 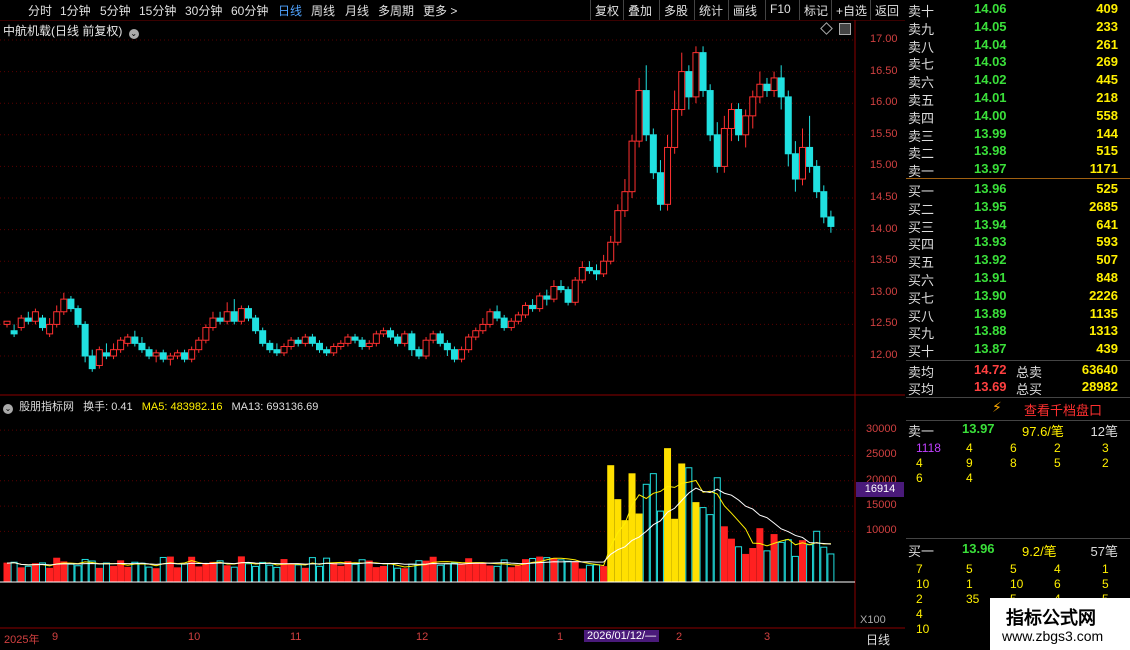 I want to click on book-row: 卖二 13.98 515, so click(x=1018, y=152).